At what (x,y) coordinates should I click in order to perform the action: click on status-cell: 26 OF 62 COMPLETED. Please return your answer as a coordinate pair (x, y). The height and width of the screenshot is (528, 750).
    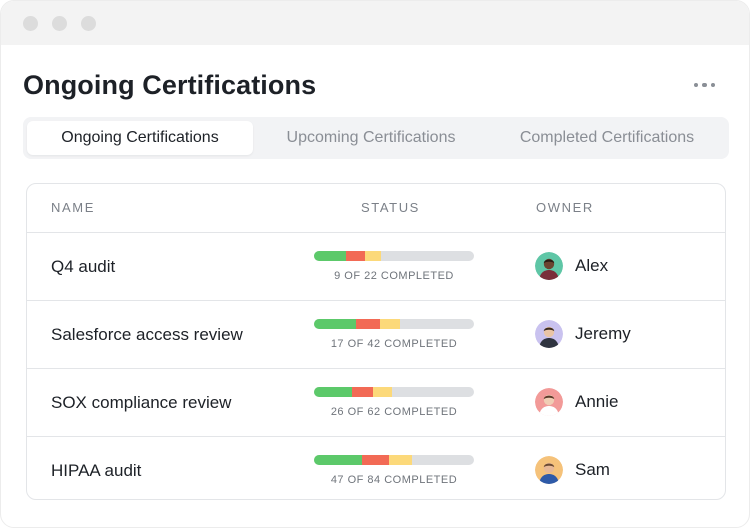
    Looking at the image, I should click on (394, 402).